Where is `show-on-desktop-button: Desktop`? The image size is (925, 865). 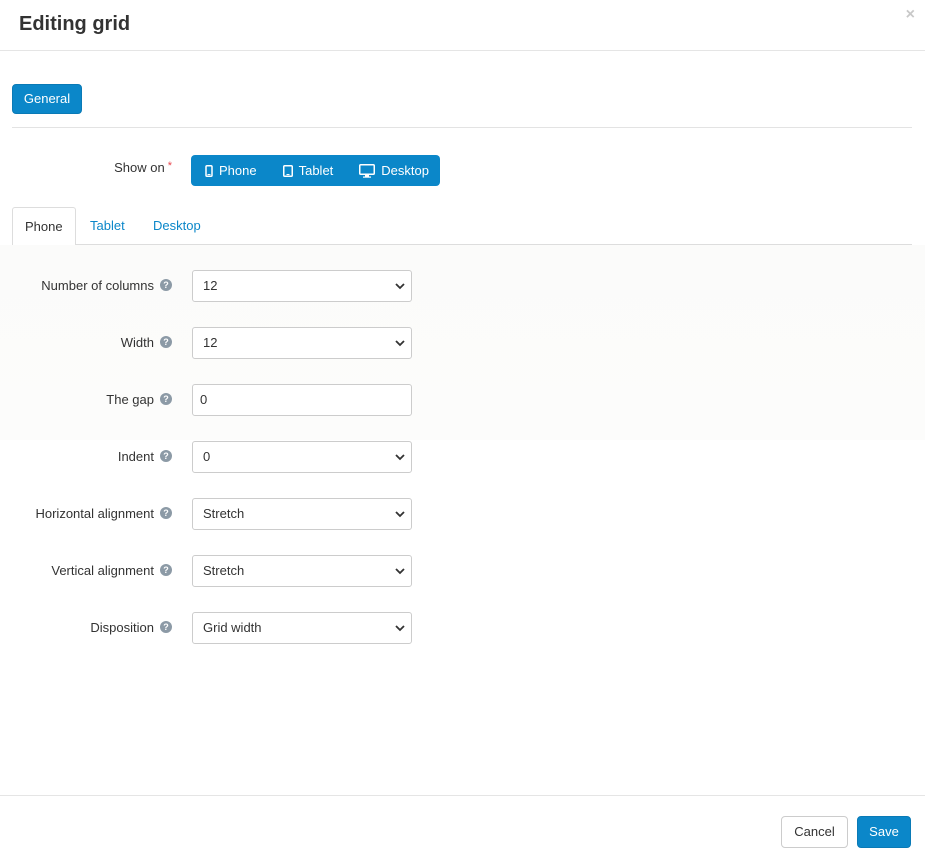 show-on-desktop-button: Desktop is located at coordinates (394, 170).